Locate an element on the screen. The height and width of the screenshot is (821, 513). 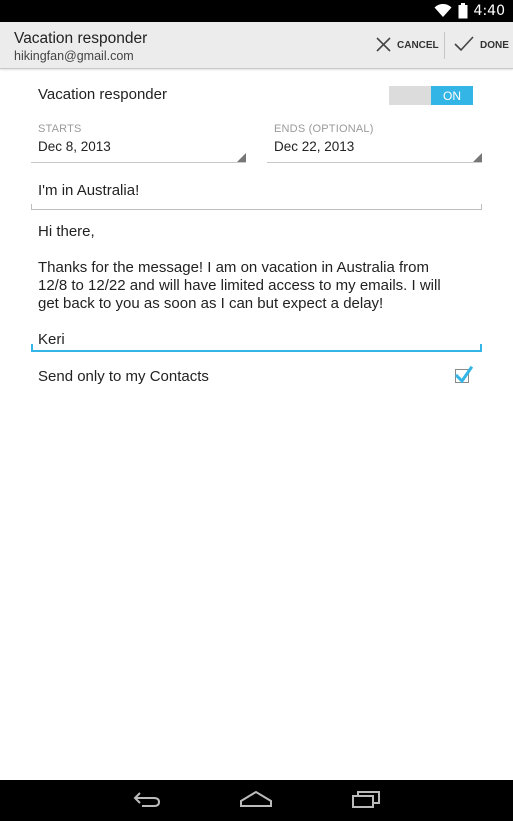
ends-date-picker: Dec 22, 2013 is located at coordinates (314, 146).